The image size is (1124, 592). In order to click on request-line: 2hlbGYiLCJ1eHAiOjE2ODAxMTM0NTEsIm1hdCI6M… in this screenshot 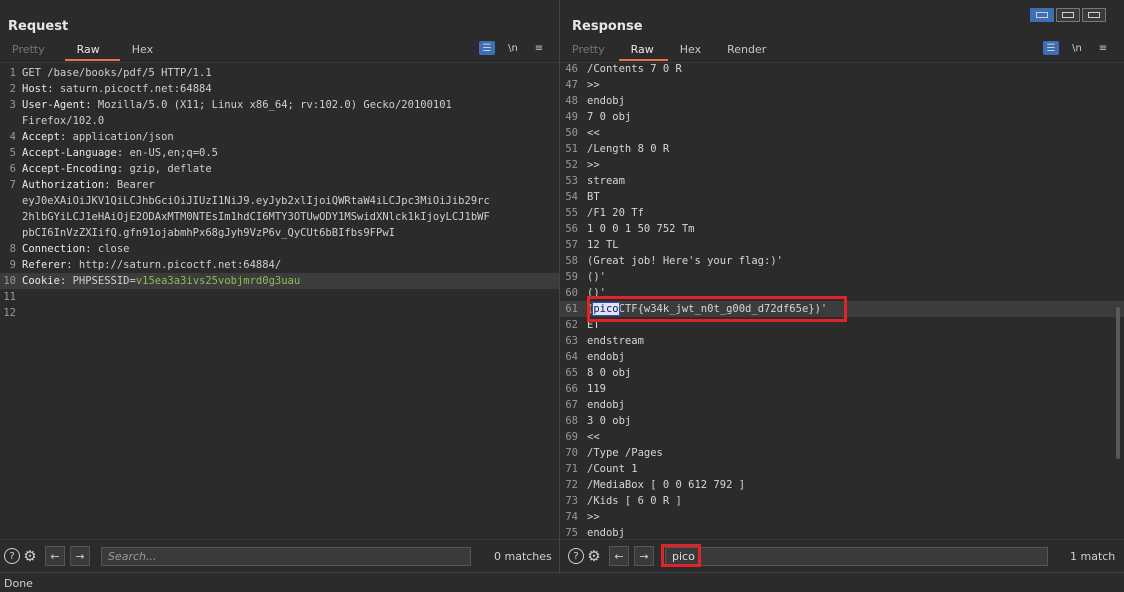, I will do `click(279, 217)`.